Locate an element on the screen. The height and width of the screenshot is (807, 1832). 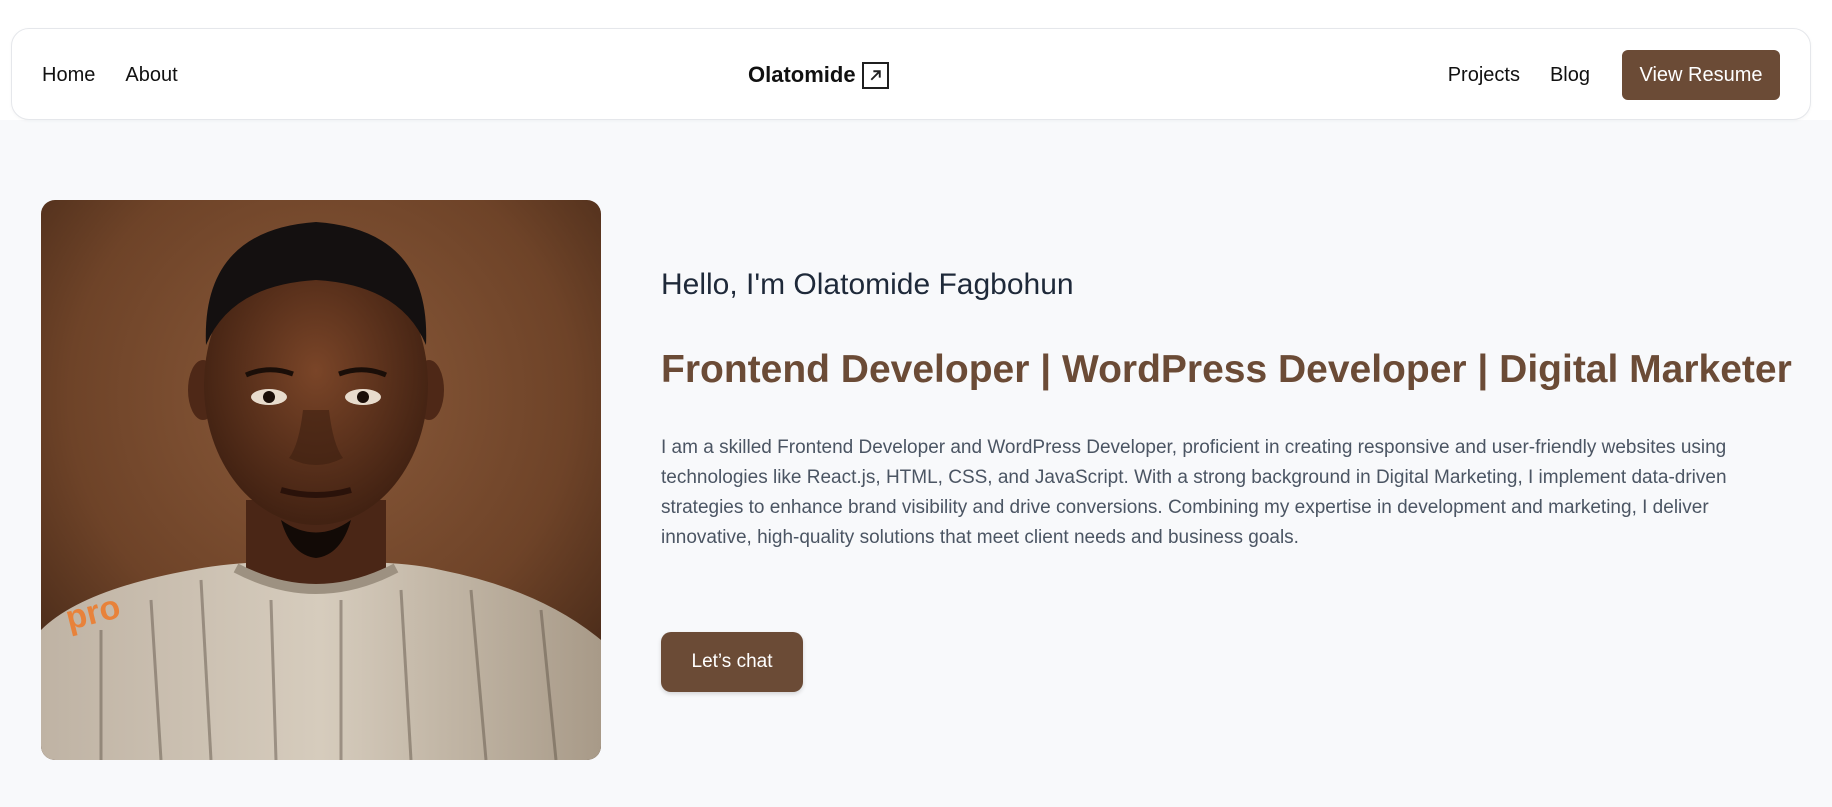
nav-link-projects: Projects is located at coordinates (1484, 75).